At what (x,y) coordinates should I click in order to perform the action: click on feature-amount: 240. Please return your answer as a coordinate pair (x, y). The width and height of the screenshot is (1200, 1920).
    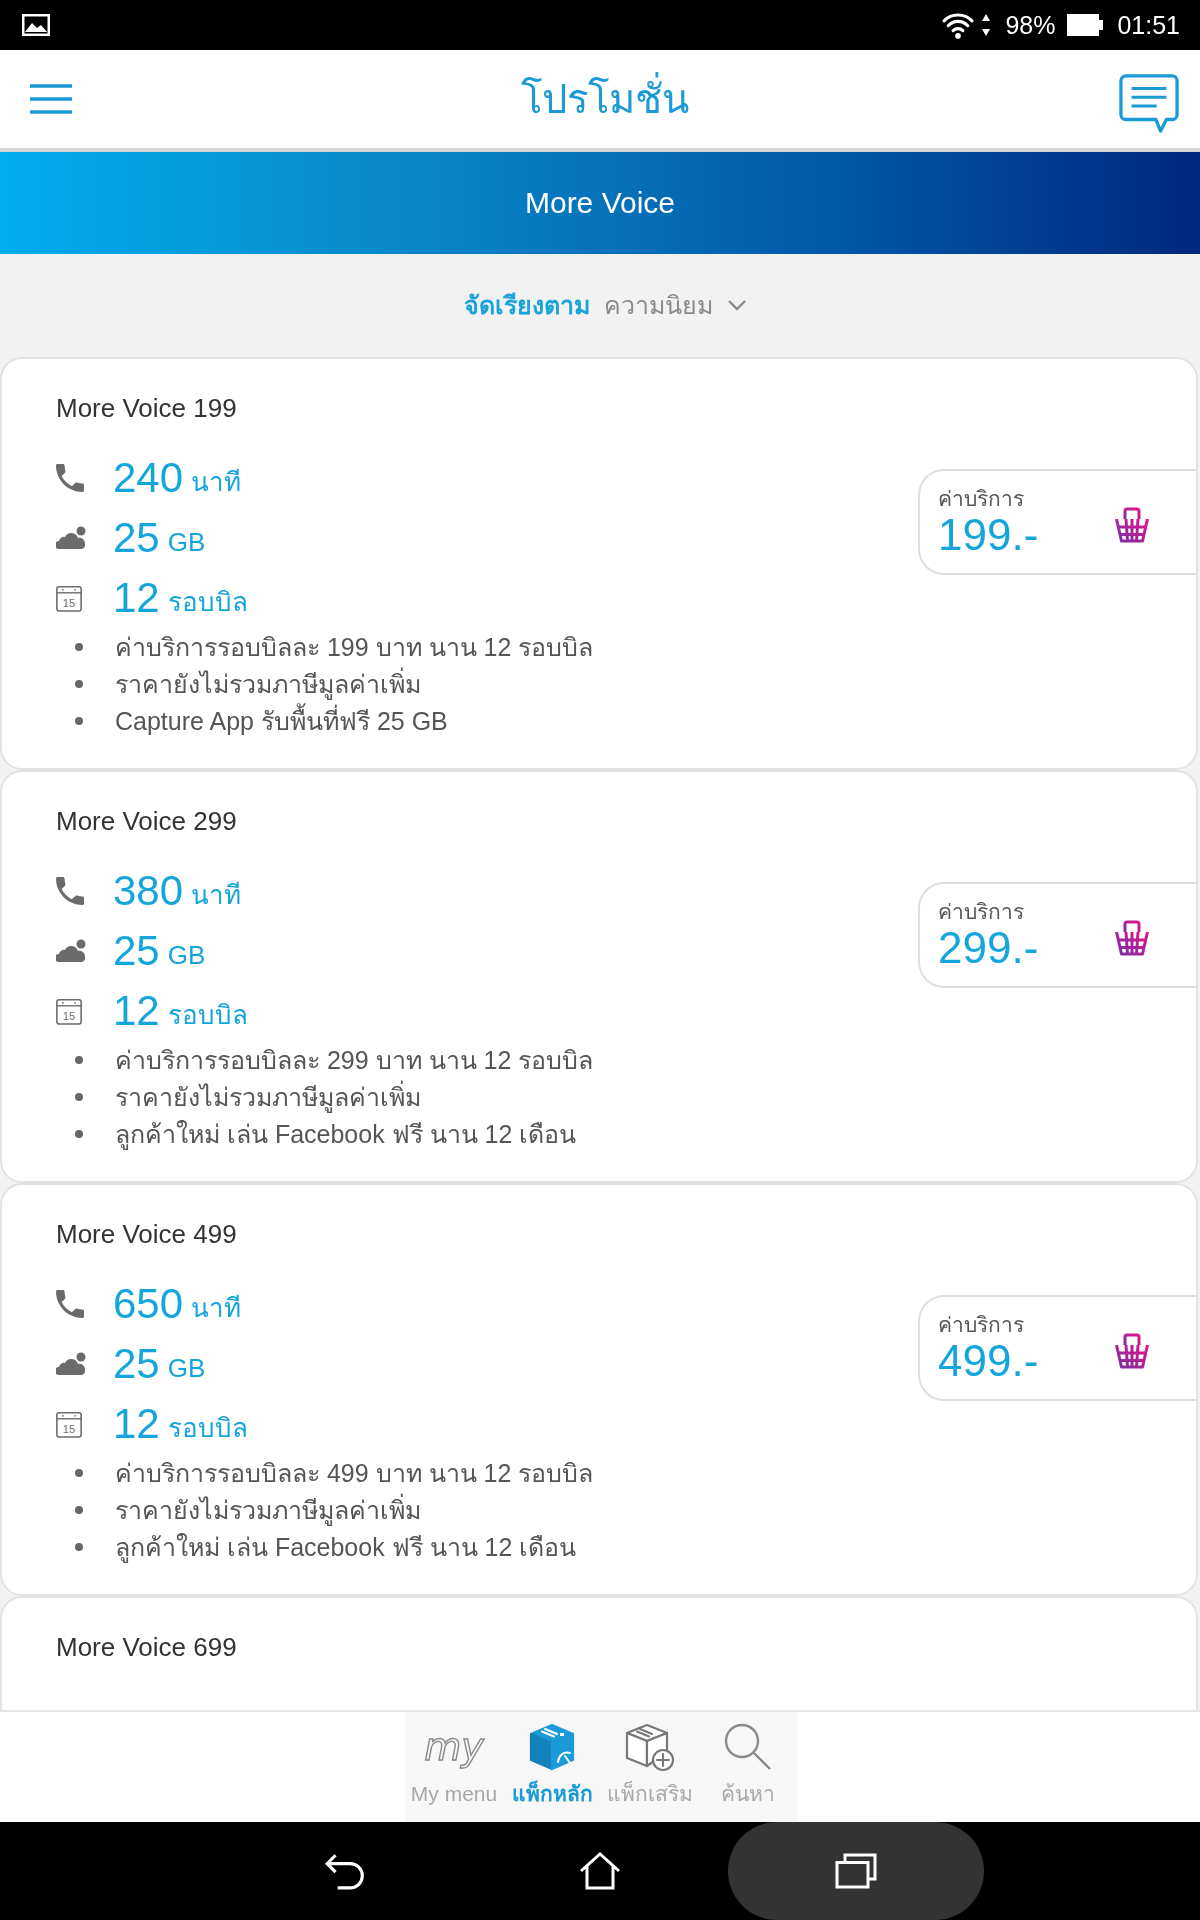
    Looking at the image, I should click on (148, 478).